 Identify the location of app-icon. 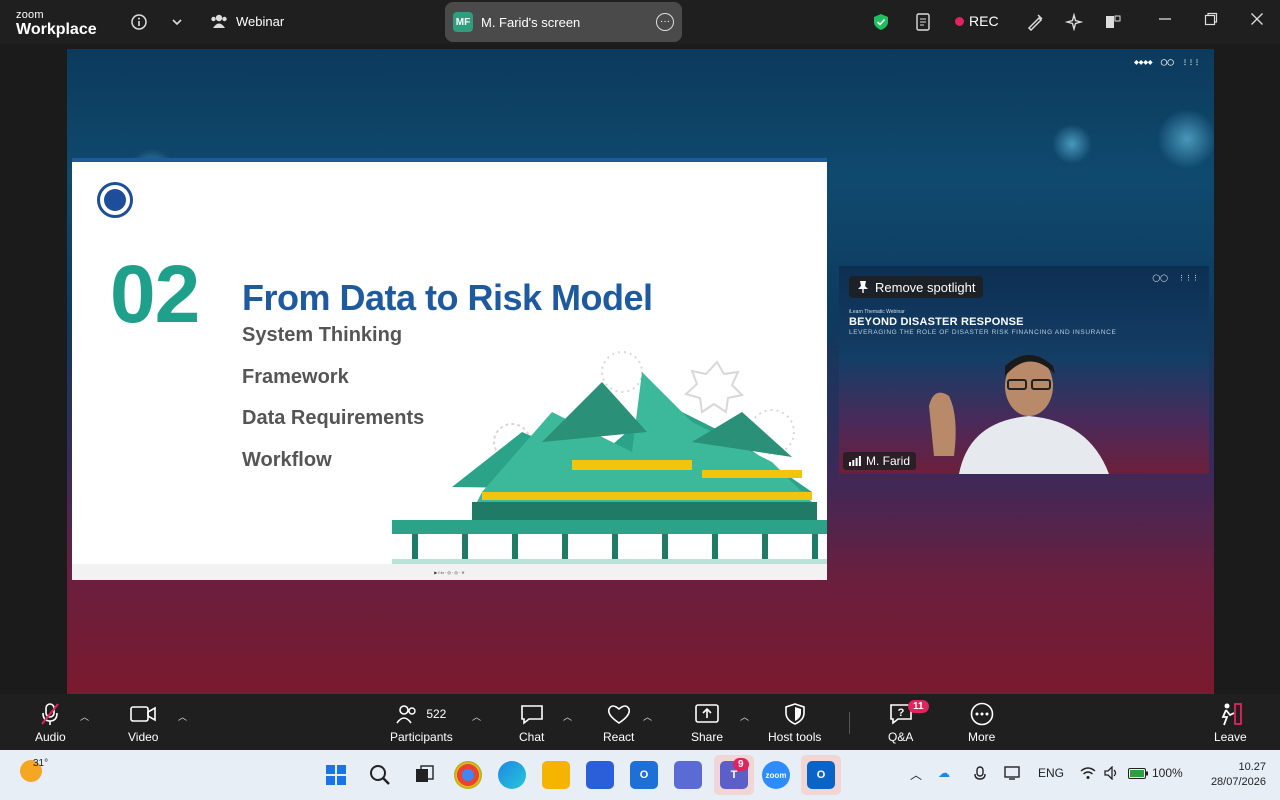
(688, 775).